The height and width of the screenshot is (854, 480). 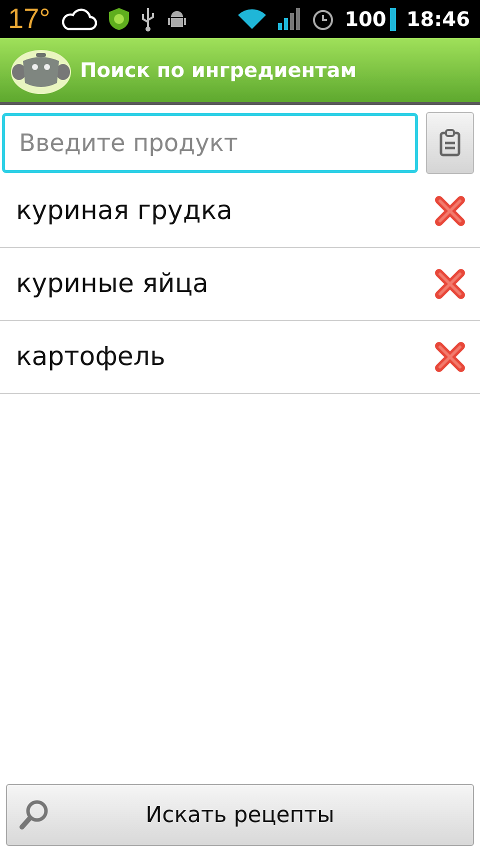 I want to click on product-input-field: Введите продукт, so click(x=210, y=143).